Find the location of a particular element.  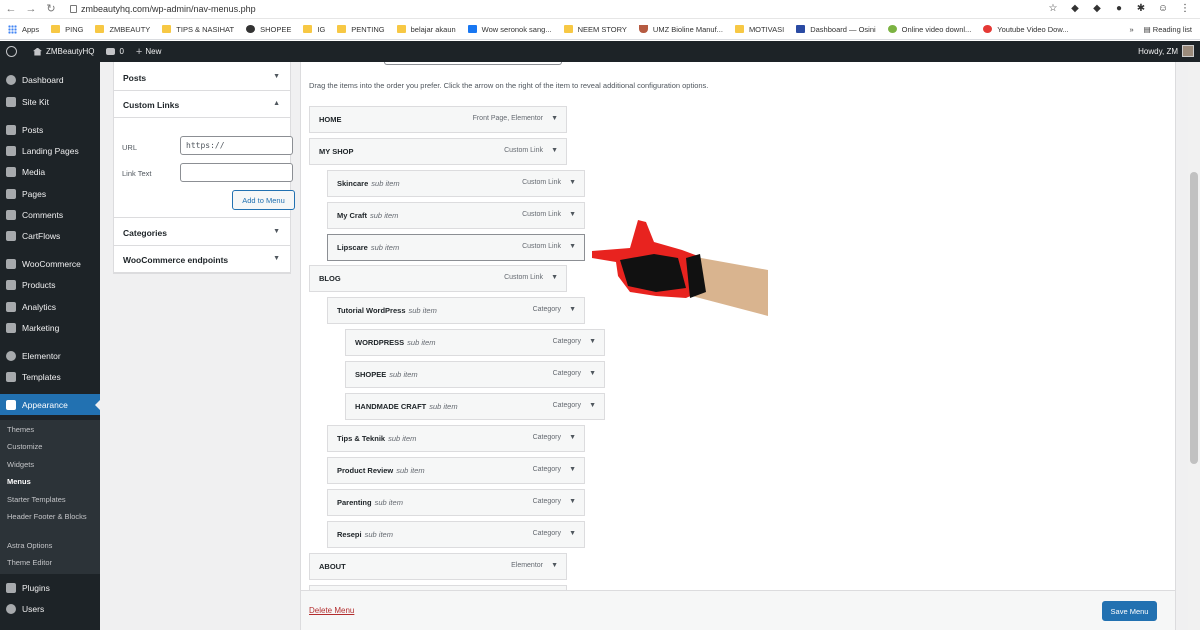

bookmark-folder: IG is located at coordinates (314, 29).